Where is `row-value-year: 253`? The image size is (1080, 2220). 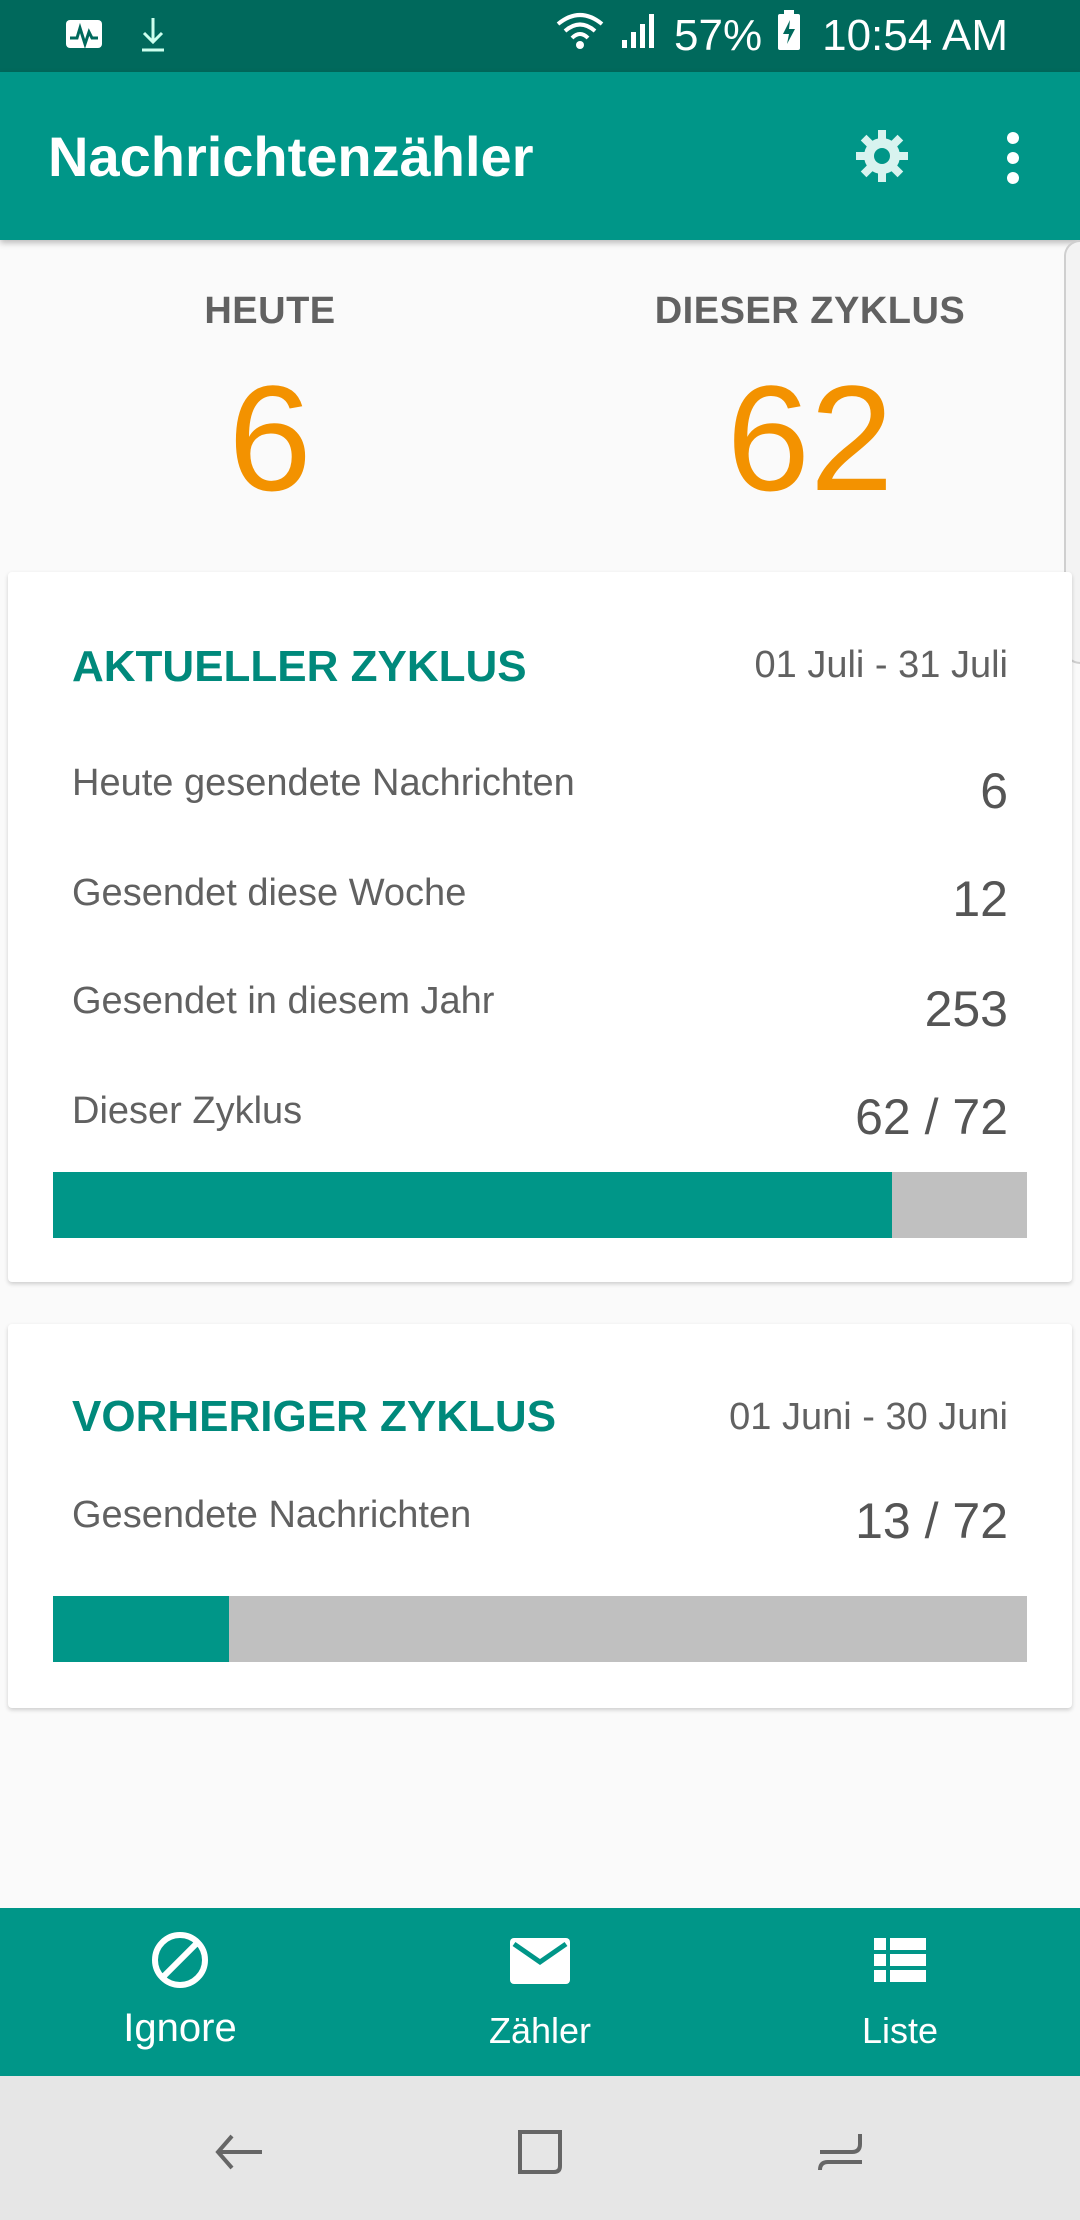
row-value-year: 253 is located at coordinates (966, 1009).